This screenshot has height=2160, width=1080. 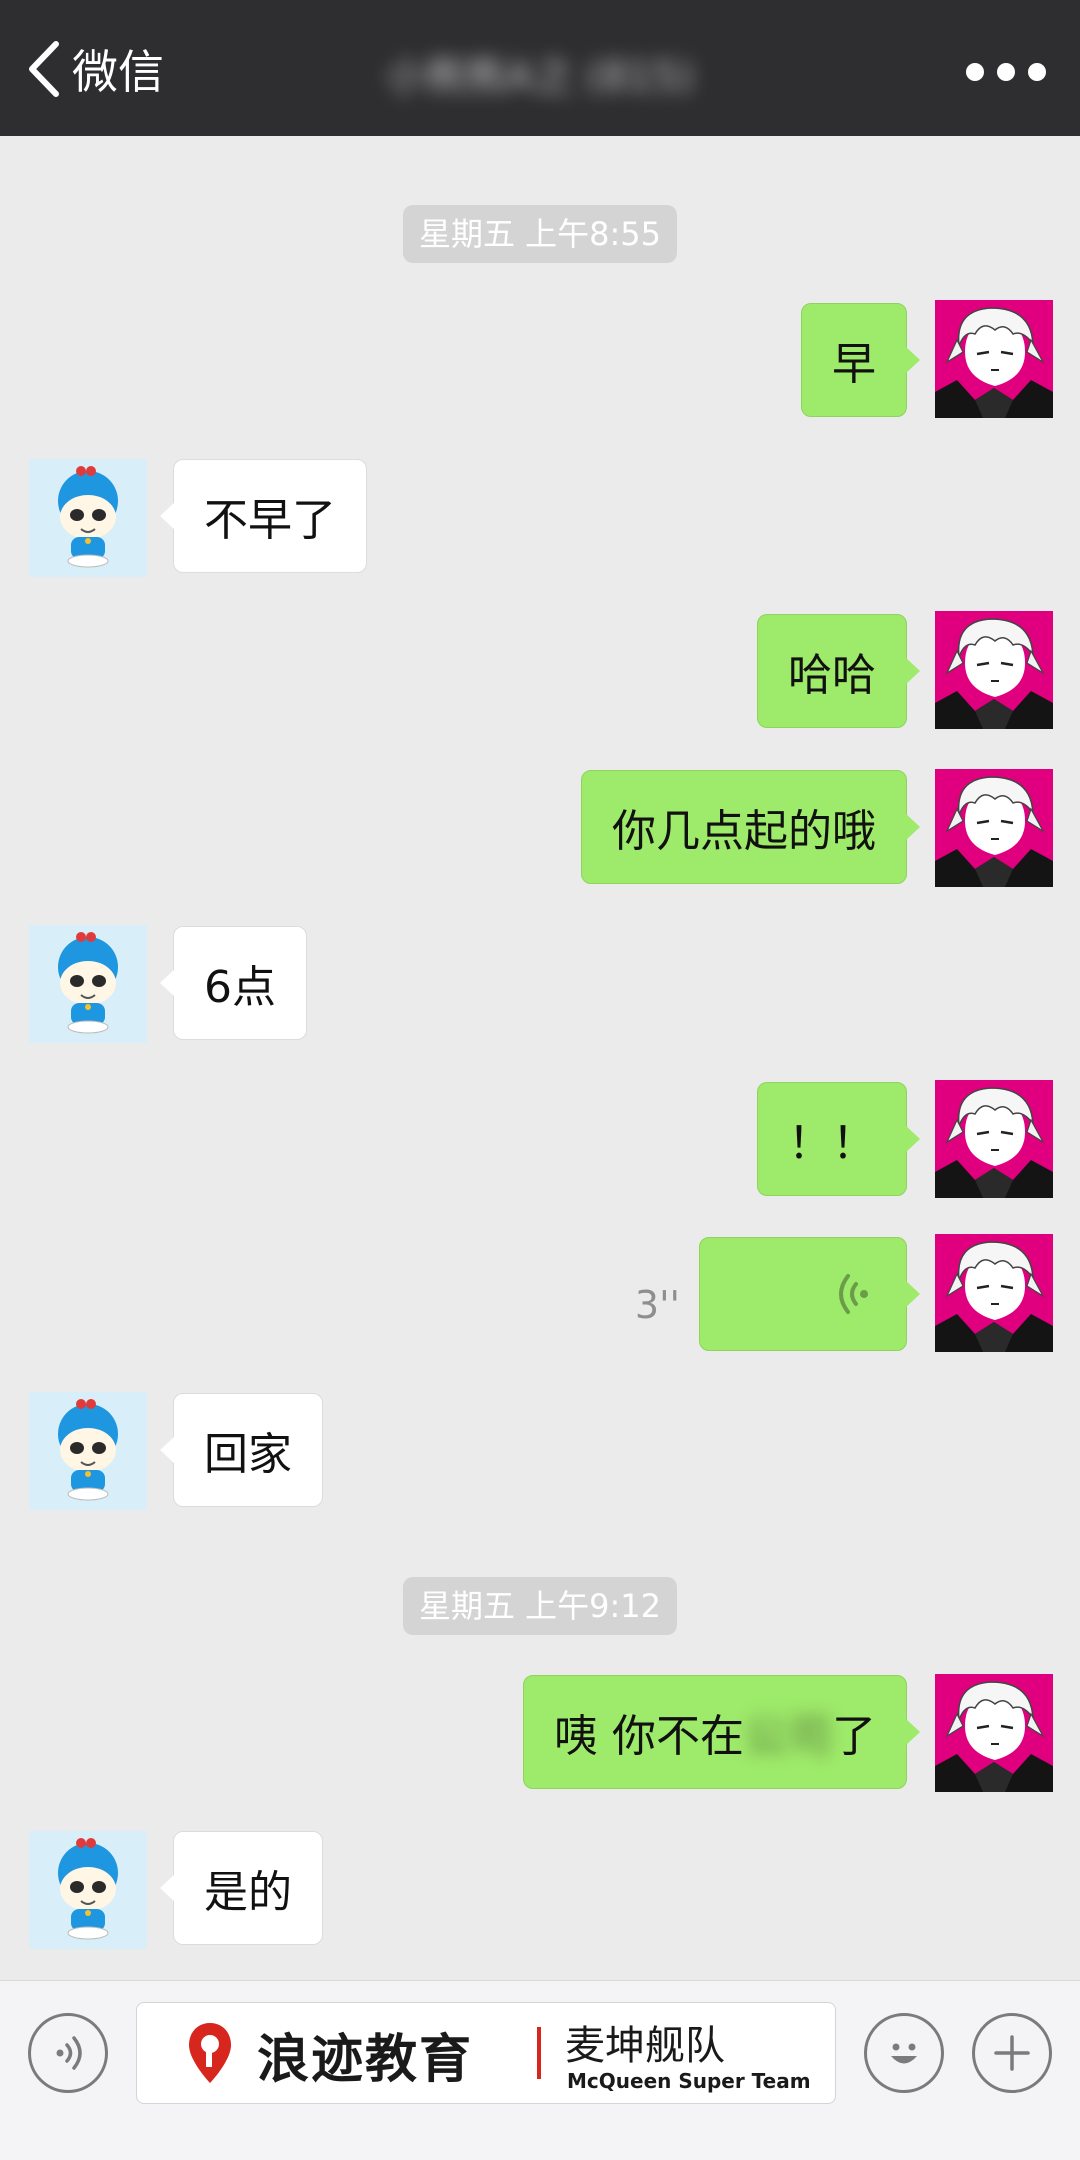 I want to click on timestamp: 星期五 上午8:55, so click(x=540, y=234).